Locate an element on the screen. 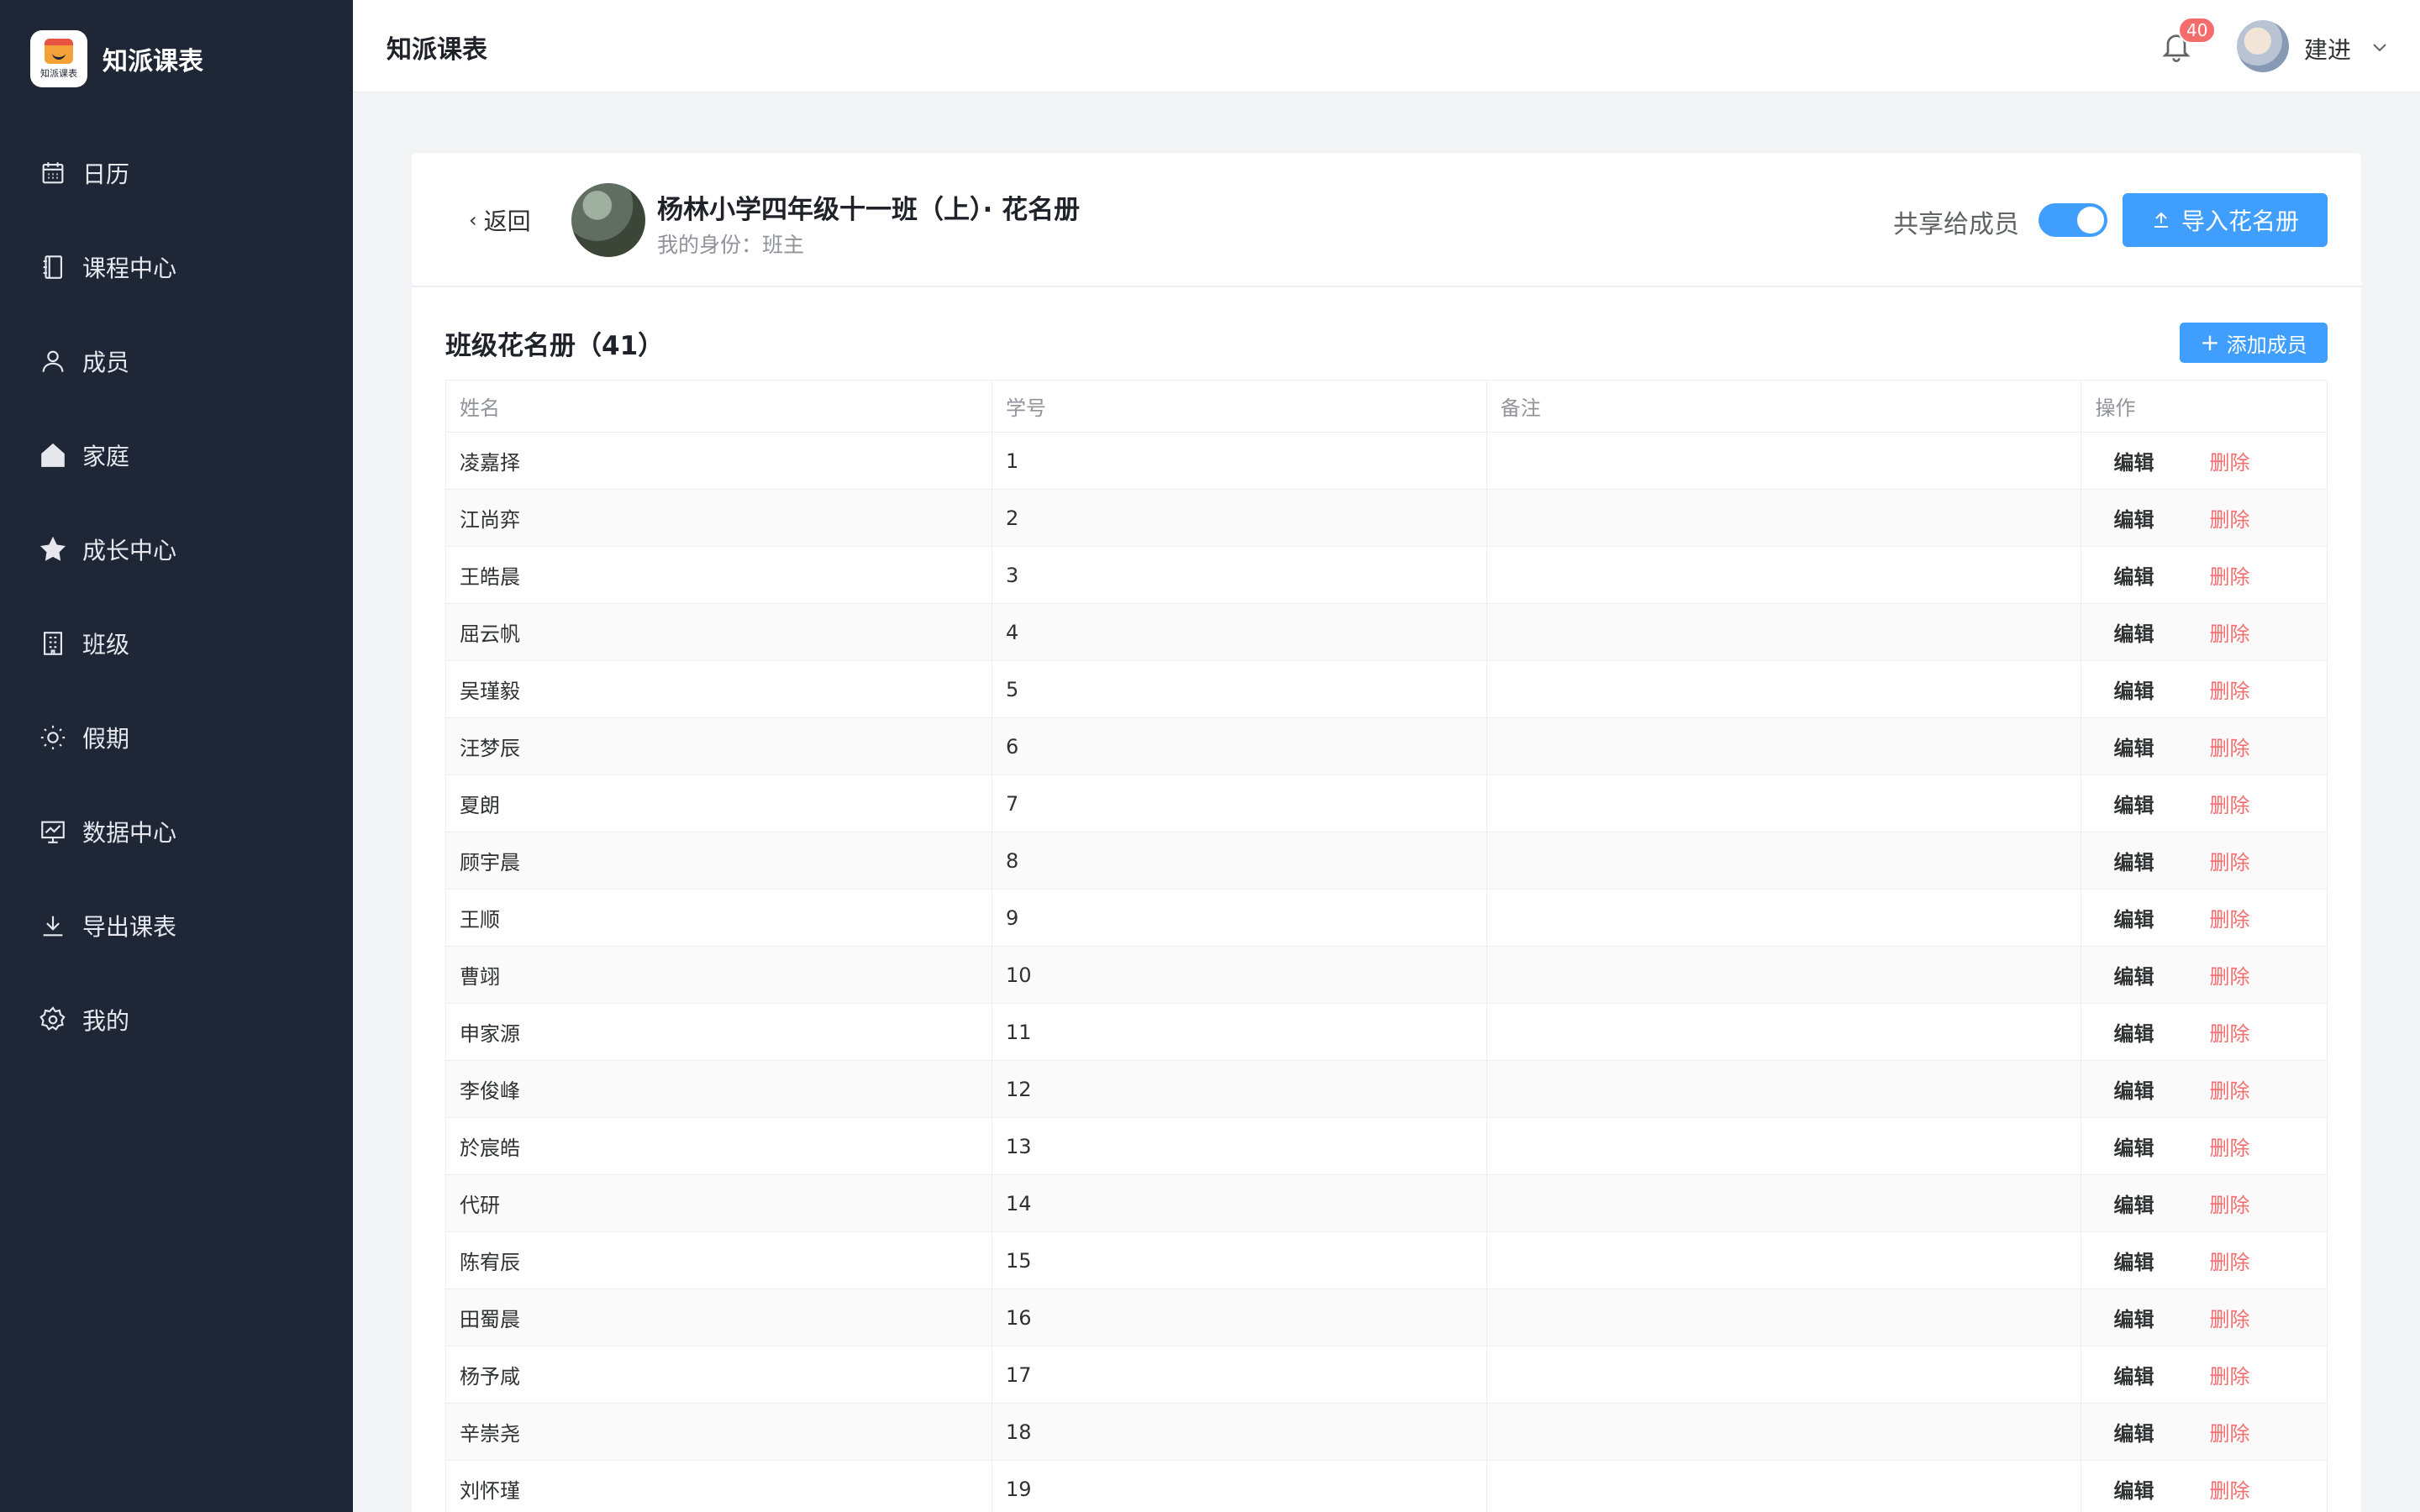 The height and width of the screenshot is (1512, 2420). notebook-icon is located at coordinates (53, 267).